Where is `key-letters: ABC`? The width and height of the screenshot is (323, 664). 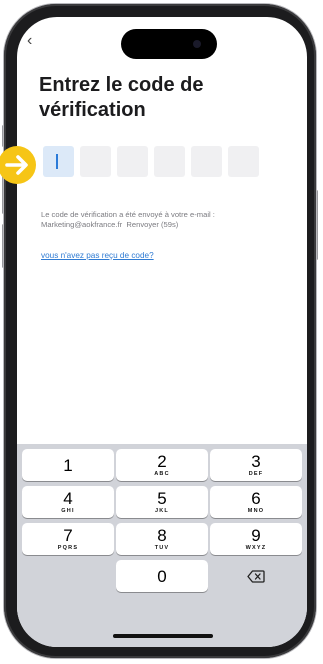
key-letters: ABC is located at coordinates (162, 473).